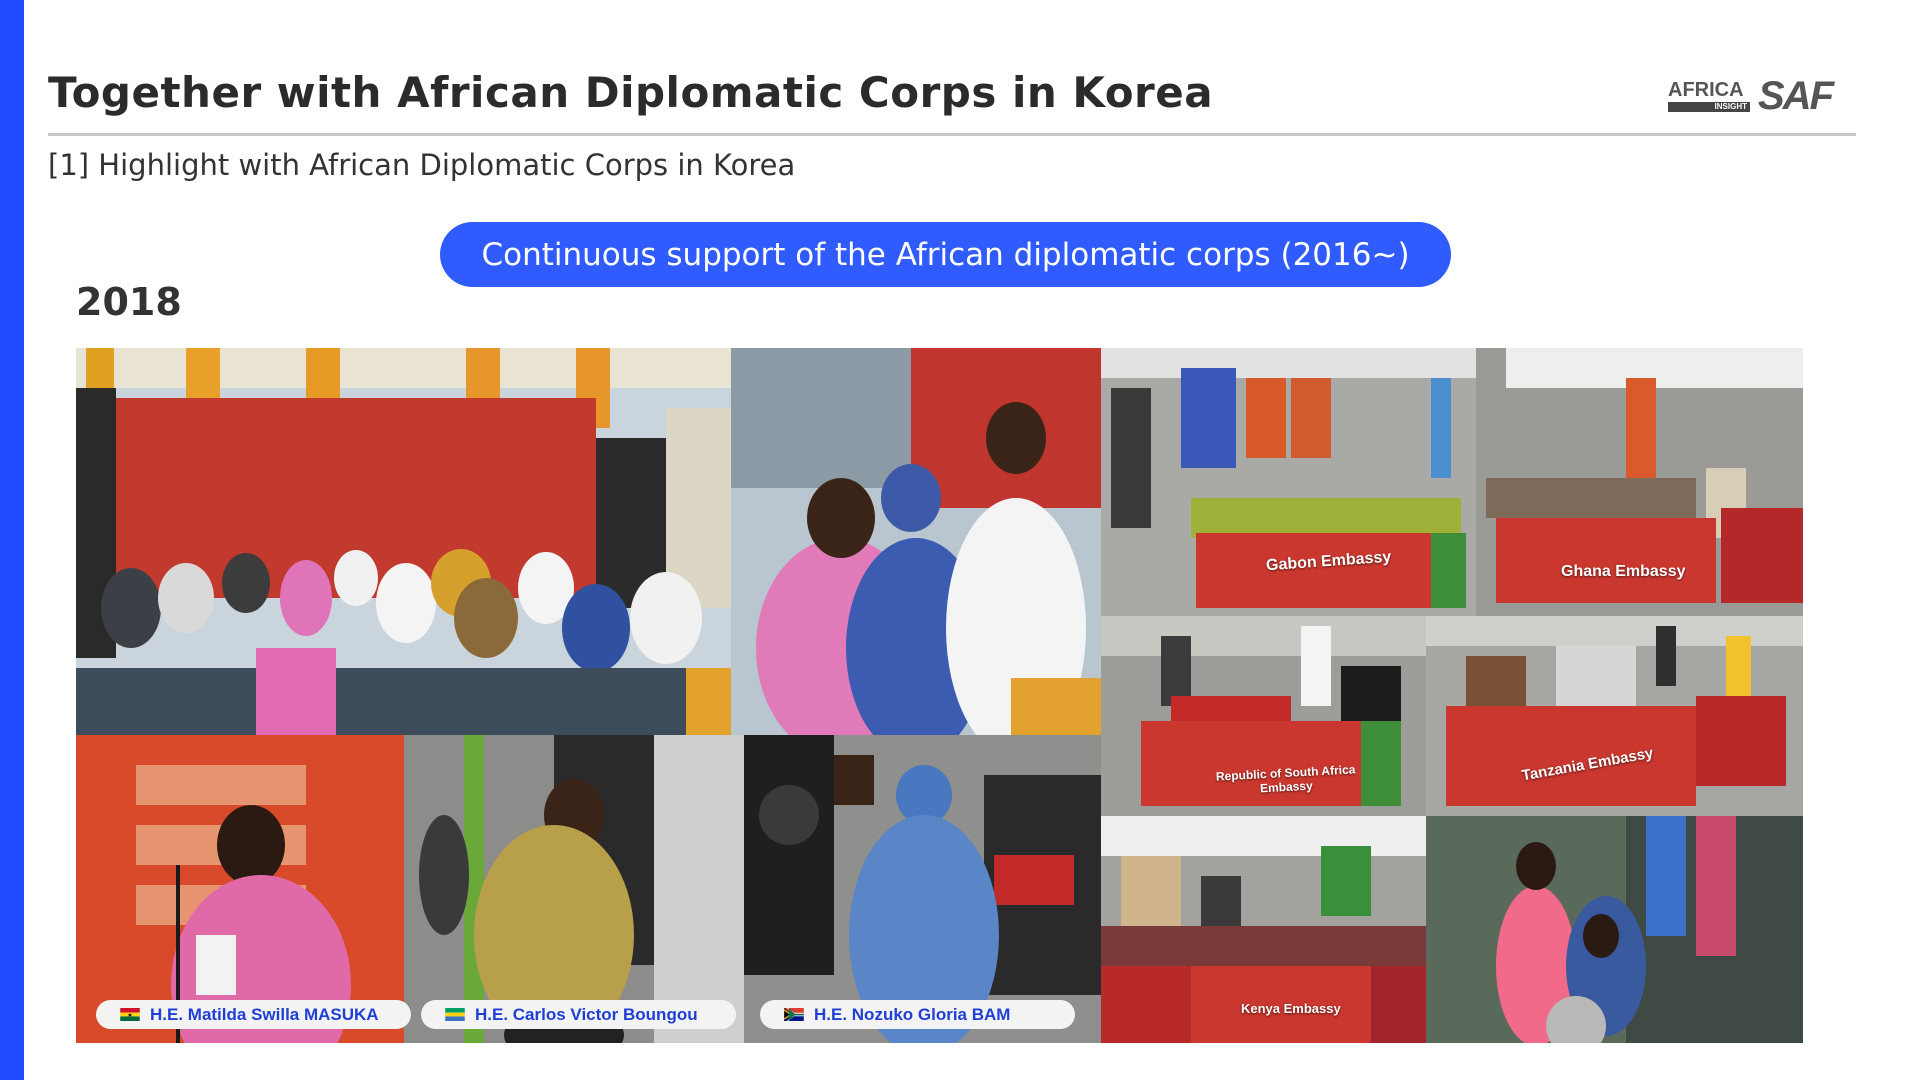 Image resolution: width=1920 pixels, height=1080 pixels. I want to click on saf-logo: SAF, so click(1796, 96).